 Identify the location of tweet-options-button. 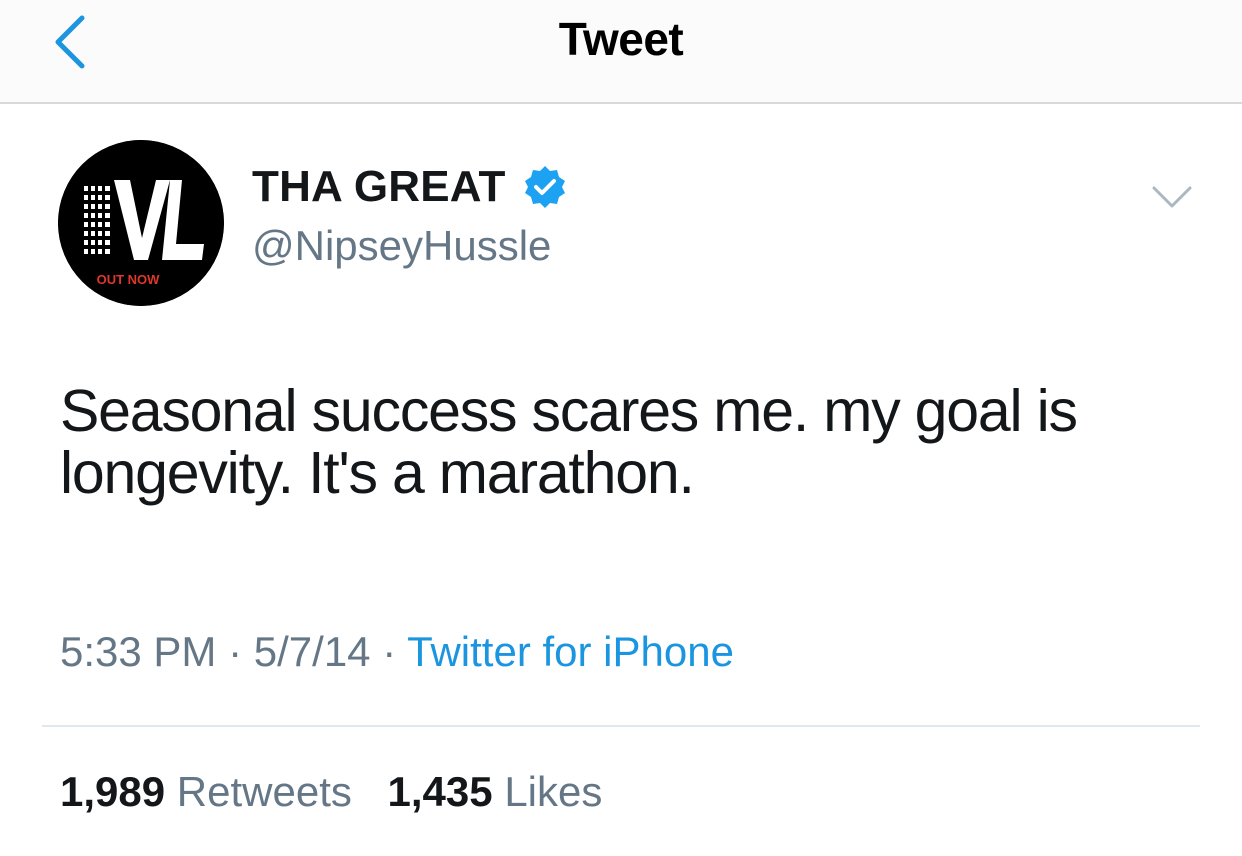
(1172, 198).